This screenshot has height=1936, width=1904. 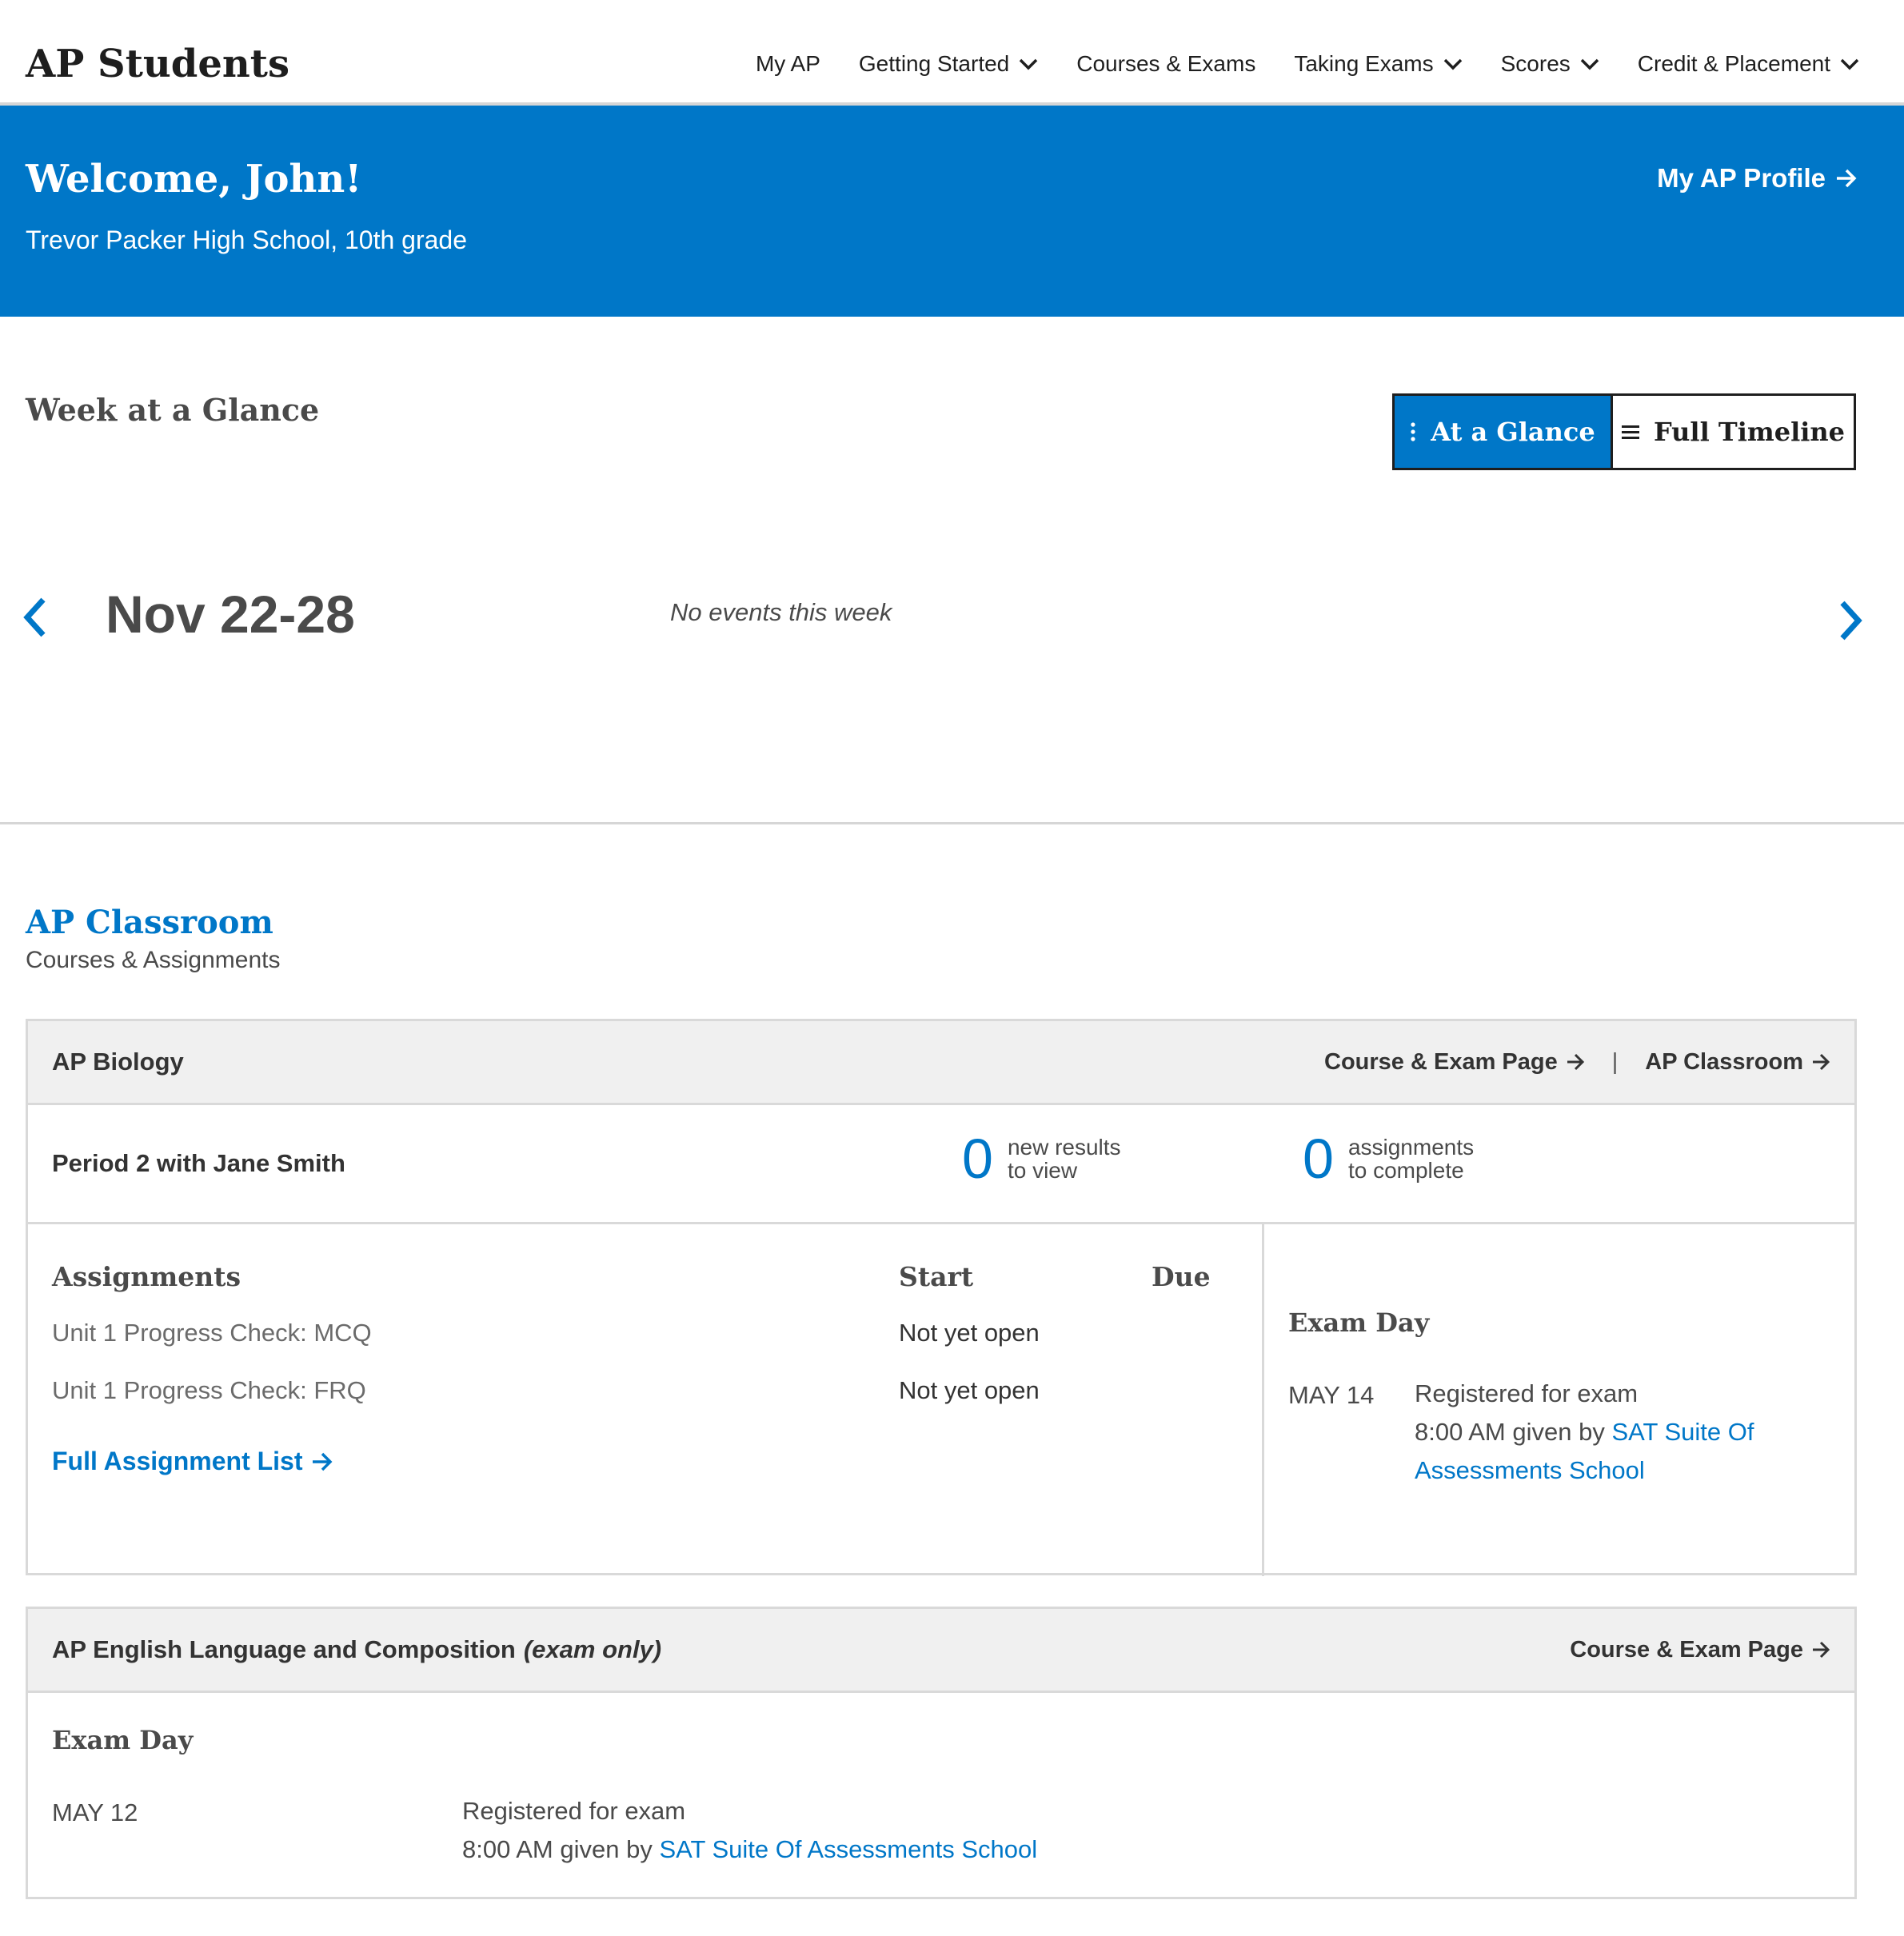 I want to click on assignments-to-complete-stat: 0 assignments to complete, so click(x=1388, y=1159).